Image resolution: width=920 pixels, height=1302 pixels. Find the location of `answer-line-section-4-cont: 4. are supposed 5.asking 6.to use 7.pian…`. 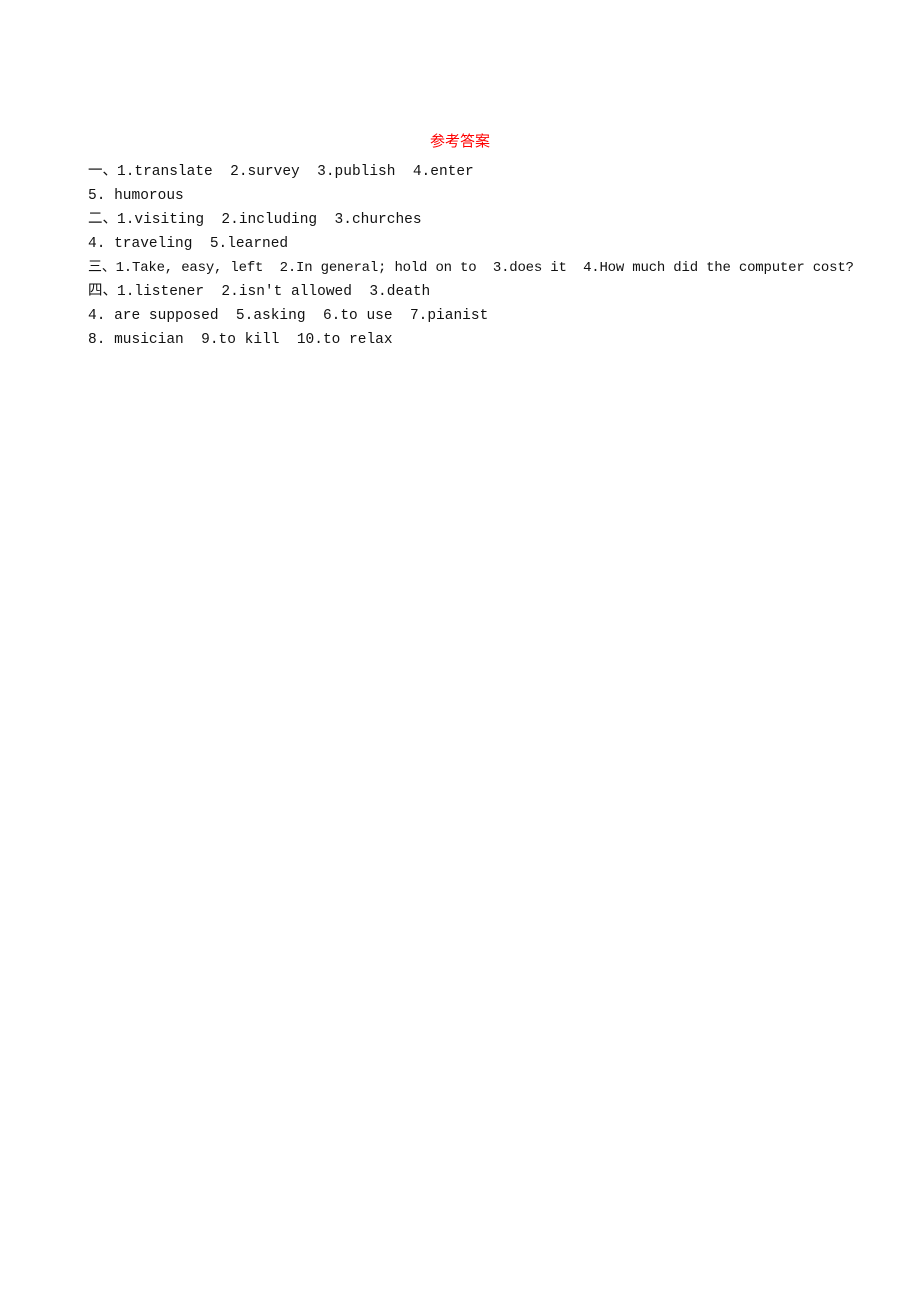

answer-line-section-4-cont: 4. are supposed 5.asking 6.to use 7.pian… is located at coordinates (288, 316).